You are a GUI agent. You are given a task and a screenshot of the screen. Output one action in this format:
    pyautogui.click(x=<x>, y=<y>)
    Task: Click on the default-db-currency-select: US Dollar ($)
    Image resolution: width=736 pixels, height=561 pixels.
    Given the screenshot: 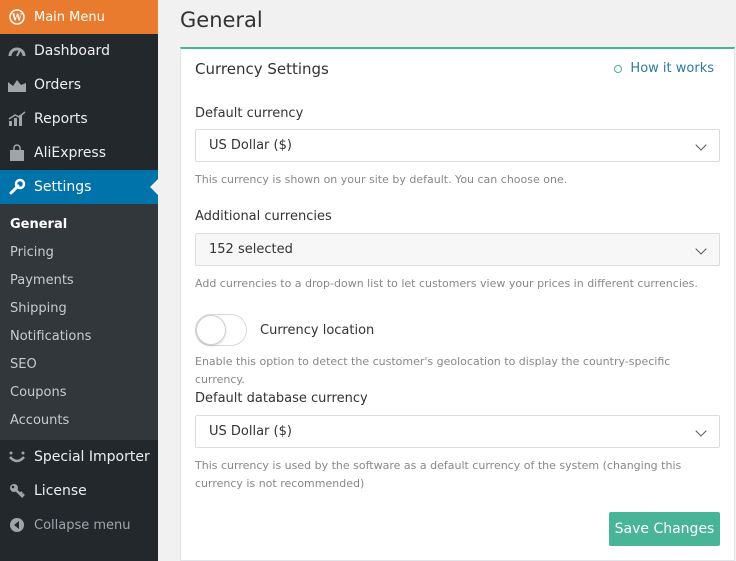 What is the action you would take?
    pyautogui.click(x=457, y=431)
    